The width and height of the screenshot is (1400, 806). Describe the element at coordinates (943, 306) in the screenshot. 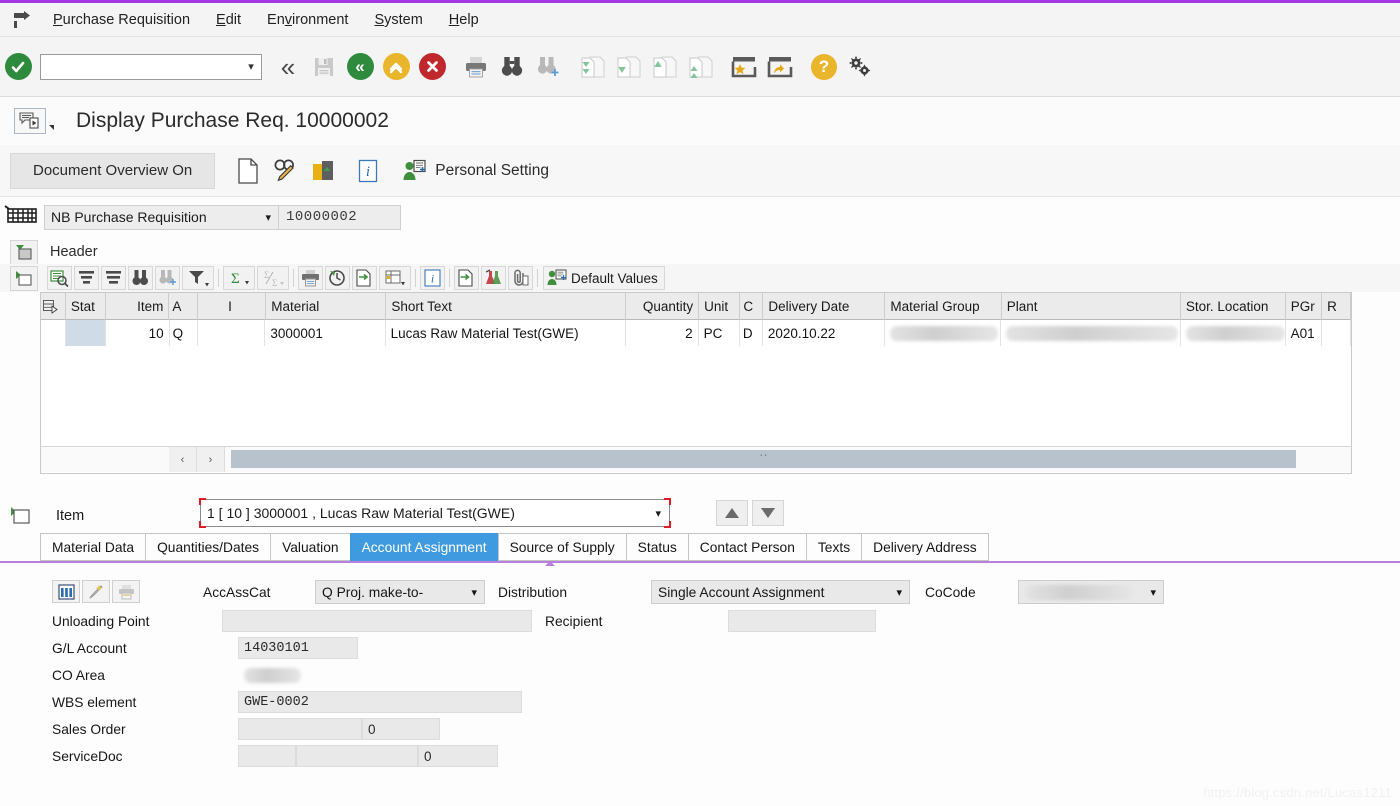

I see `col-material-group: Material Group` at that location.